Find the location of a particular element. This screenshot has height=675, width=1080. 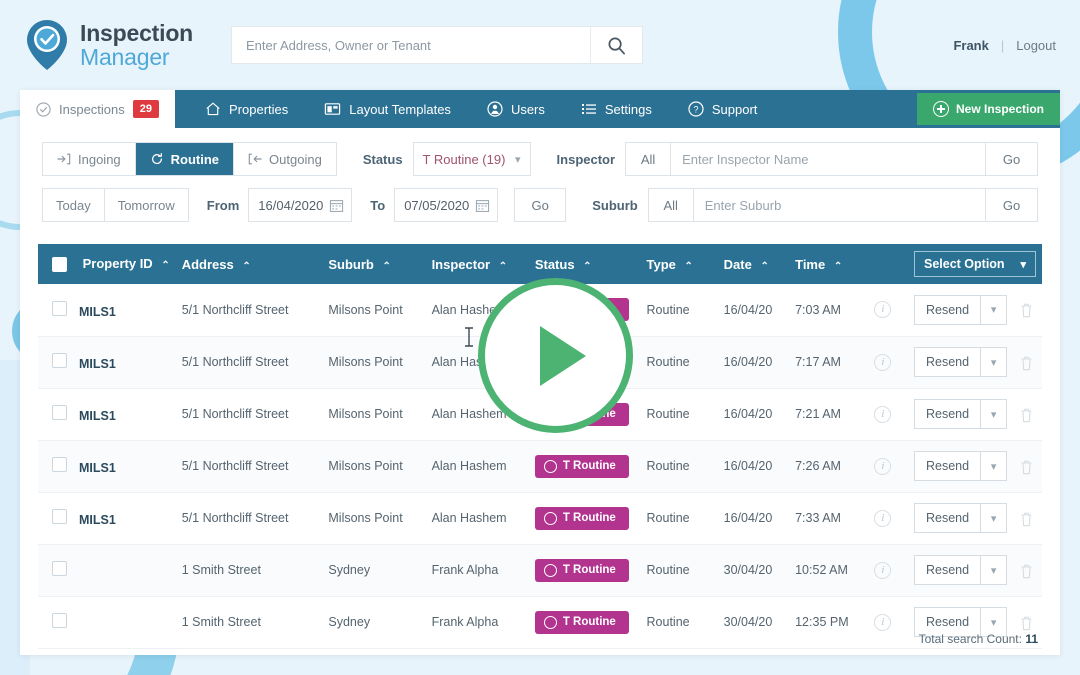

col-inspector: Inspector ⌃ is located at coordinates (477, 264).